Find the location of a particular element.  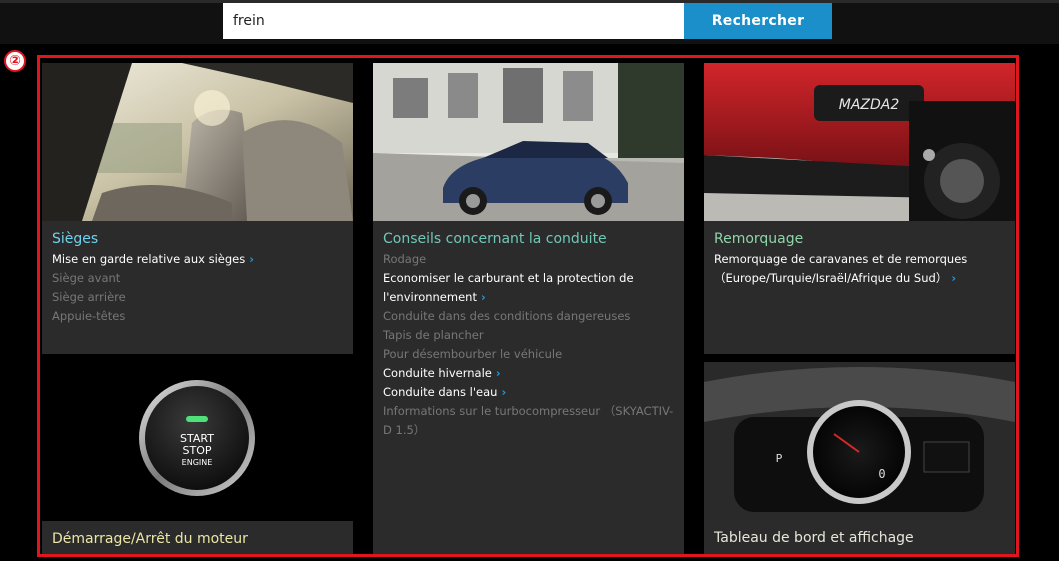

search-input is located at coordinates (453, 21).